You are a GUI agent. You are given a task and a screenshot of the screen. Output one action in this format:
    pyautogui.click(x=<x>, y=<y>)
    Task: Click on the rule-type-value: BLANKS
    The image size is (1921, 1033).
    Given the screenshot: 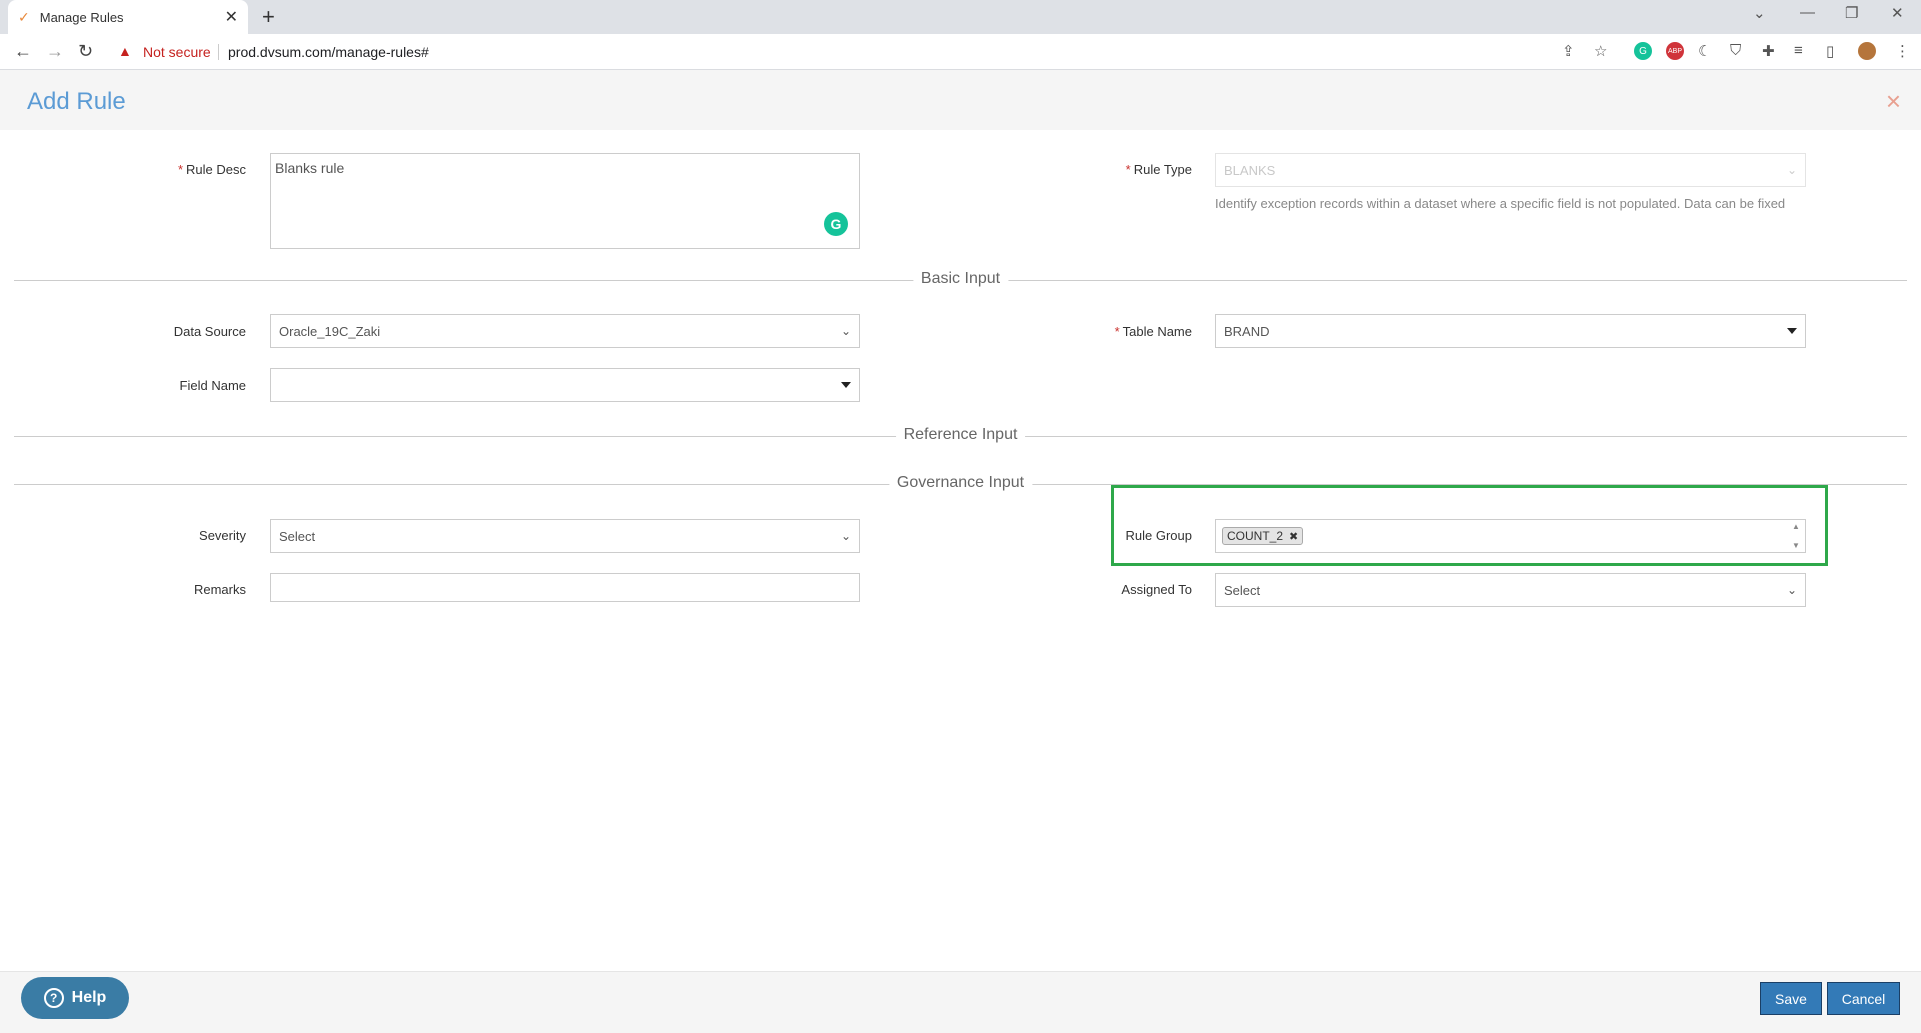 What is the action you would take?
    pyautogui.click(x=1250, y=170)
    